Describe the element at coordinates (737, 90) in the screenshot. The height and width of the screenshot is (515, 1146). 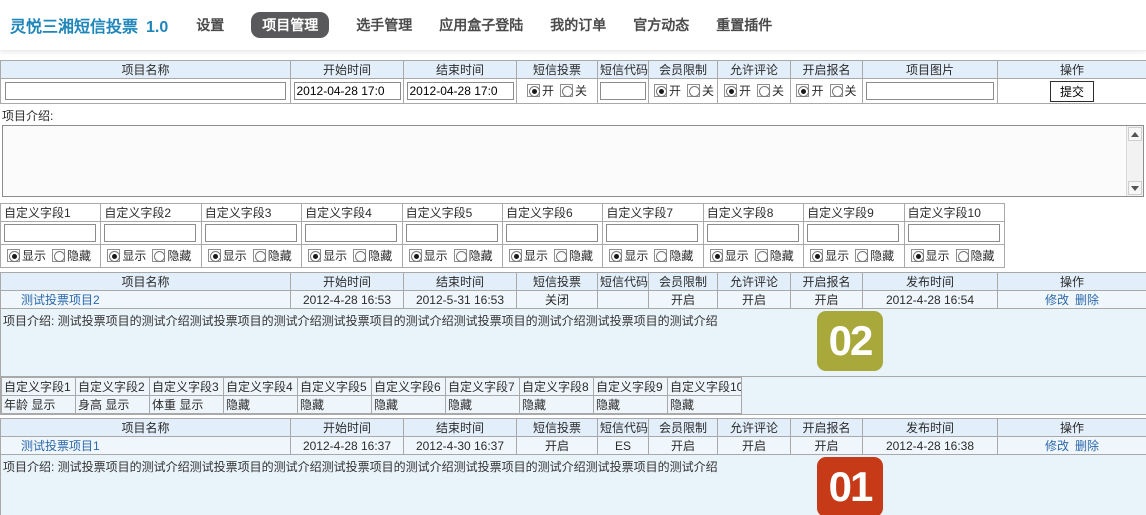
I see `allow-comment-on-radio: 开` at that location.